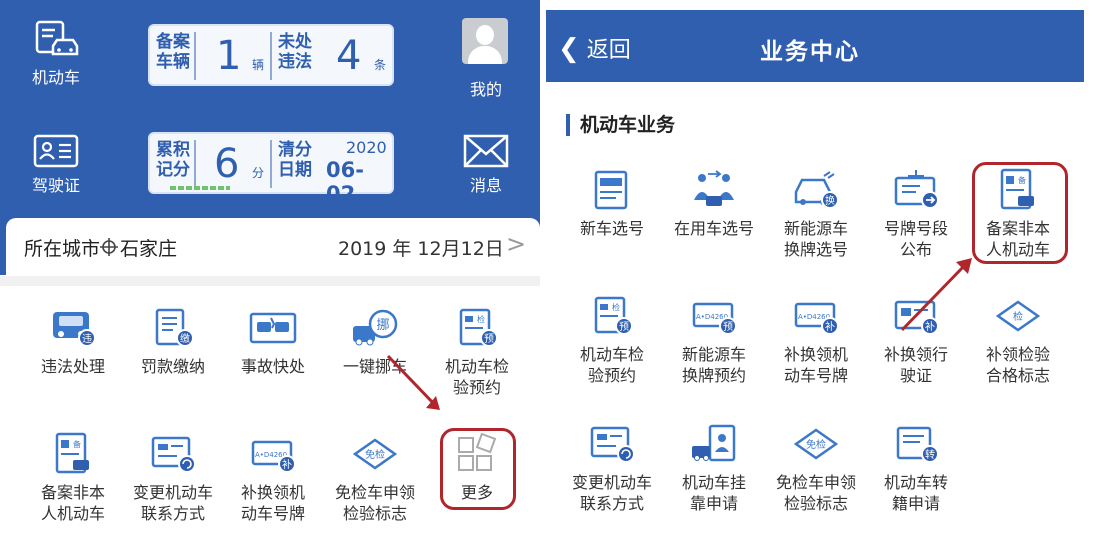  What do you see at coordinates (173, 328) in the screenshot?
I see `fine-payment-icon: 缴` at bounding box center [173, 328].